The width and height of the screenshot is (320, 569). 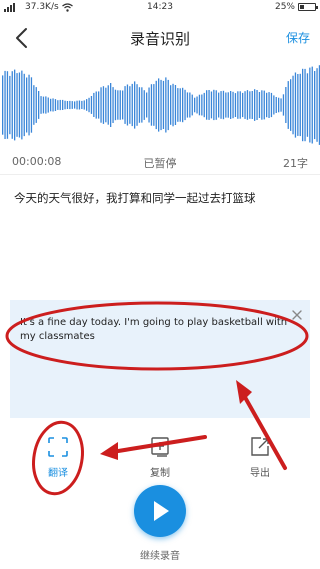 What do you see at coordinates (58, 457) in the screenshot?
I see `translate-button: 翻译` at bounding box center [58, 457].